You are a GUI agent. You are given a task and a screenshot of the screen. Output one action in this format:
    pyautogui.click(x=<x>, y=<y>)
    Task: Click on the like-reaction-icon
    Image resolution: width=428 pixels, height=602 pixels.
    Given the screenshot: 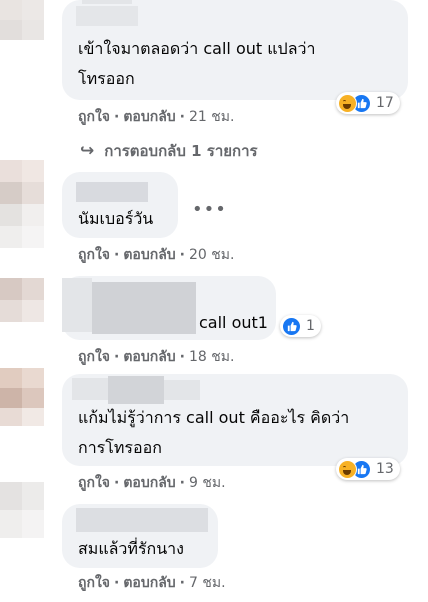 What is the action you would take?
    pyautogui.click(x=291, y=326)
    